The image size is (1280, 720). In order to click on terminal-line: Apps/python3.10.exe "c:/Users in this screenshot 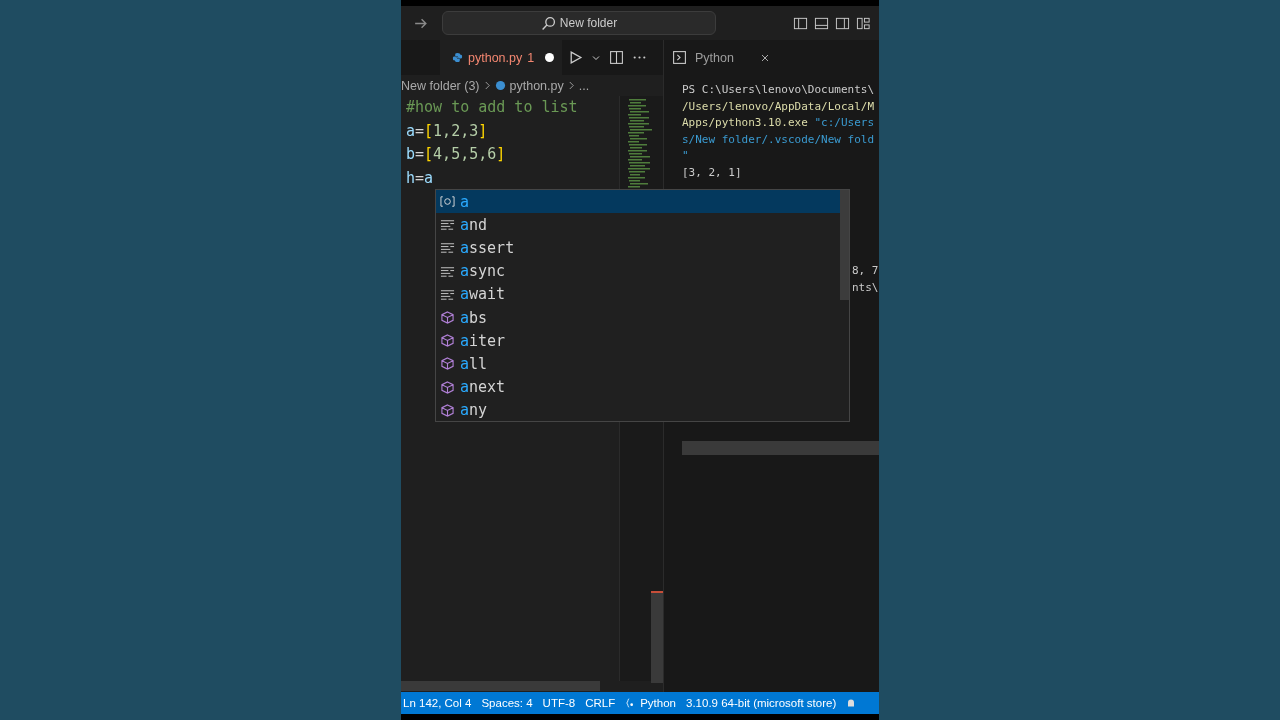, I will do `click(778, 122)`.